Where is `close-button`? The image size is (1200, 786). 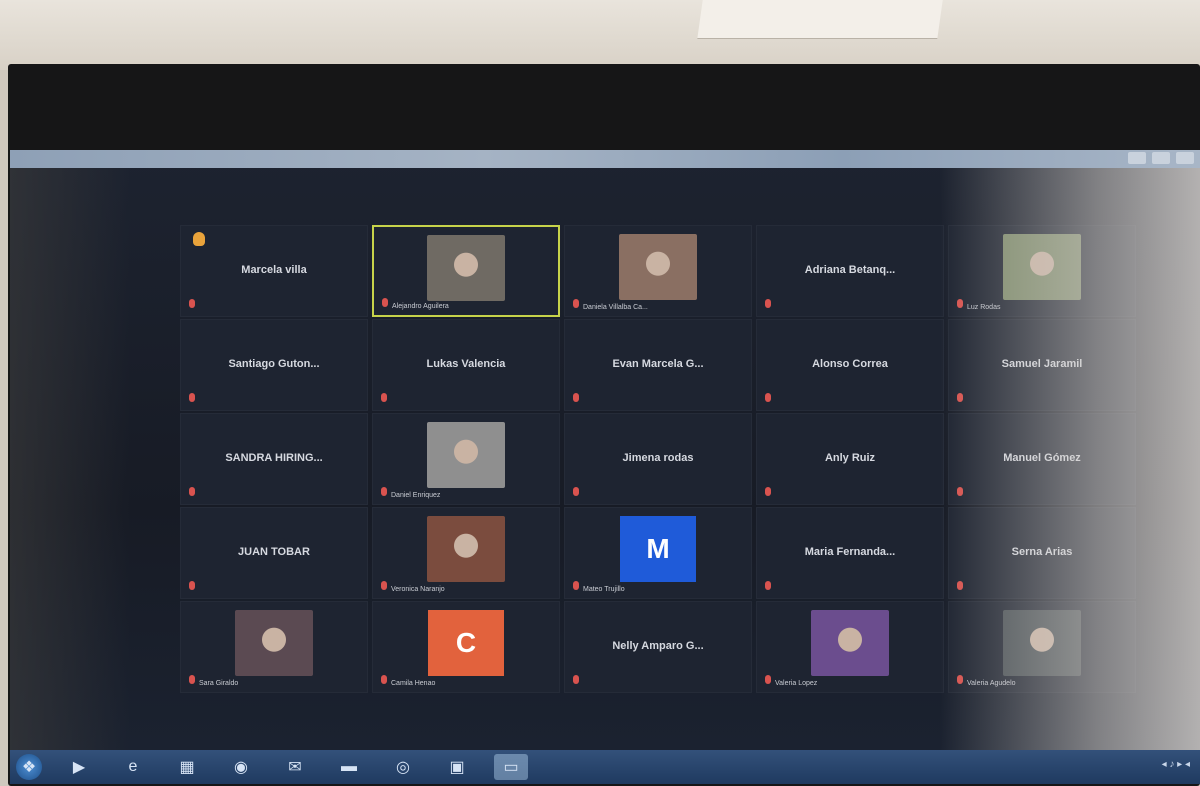
close-button is located at coordinates (1185, 158).